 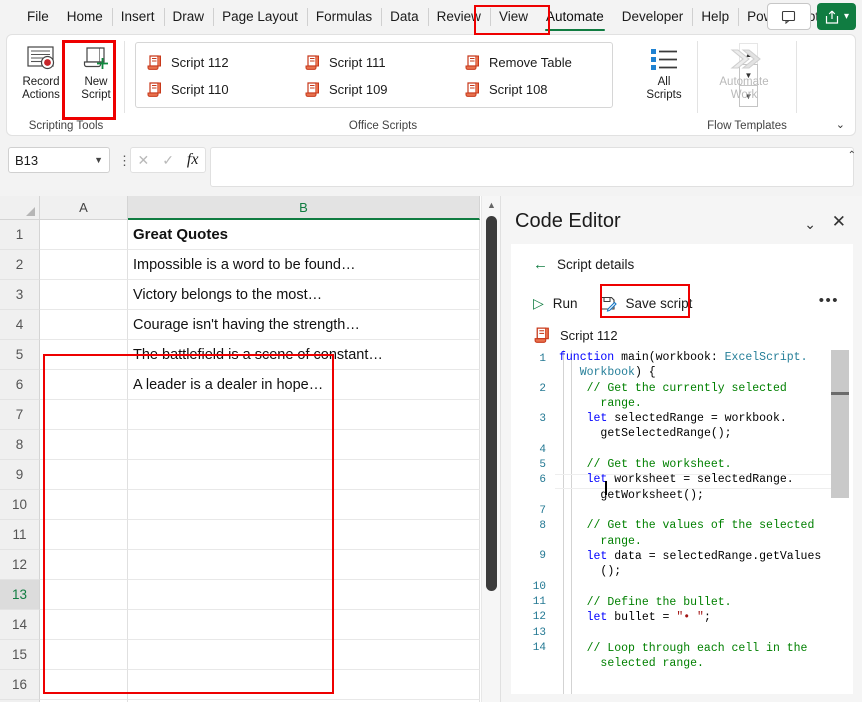 I want to click on cell-B14, so click(x=304, y=625).